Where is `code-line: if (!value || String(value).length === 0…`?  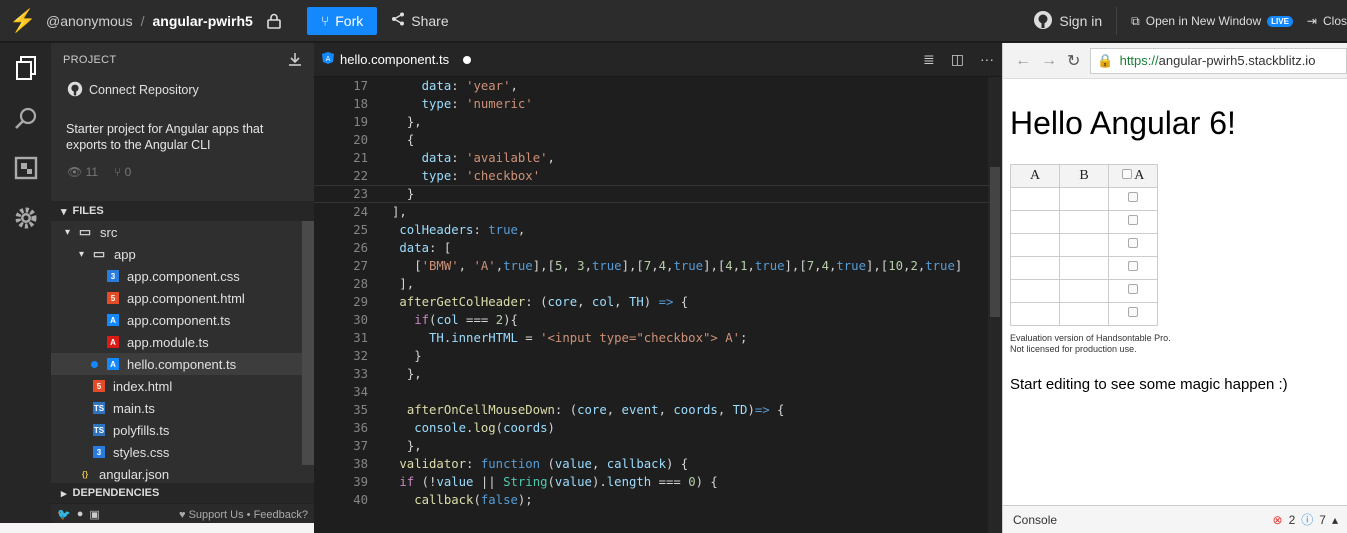
code-line: if (!value || String(value).length === 0… is located at coordinates (554, 482).